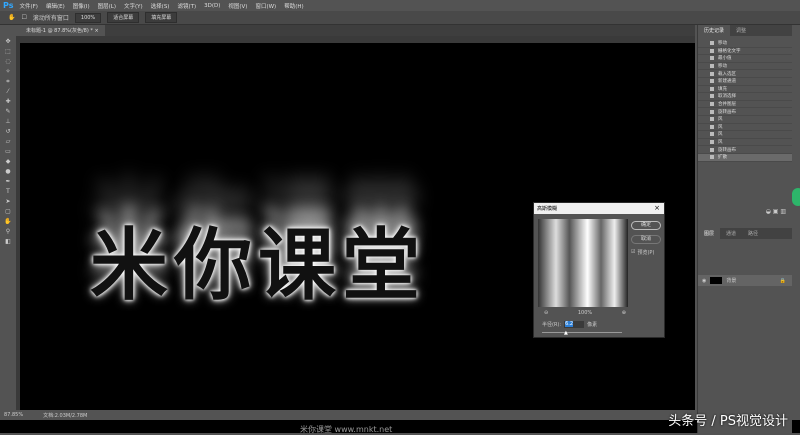 The width and height of the screenshot is (800, 435). What do you see at coordinates (8, 202) in the screenshot?
I see `path-select-icon: ➤` at bounding box center [8, 202].